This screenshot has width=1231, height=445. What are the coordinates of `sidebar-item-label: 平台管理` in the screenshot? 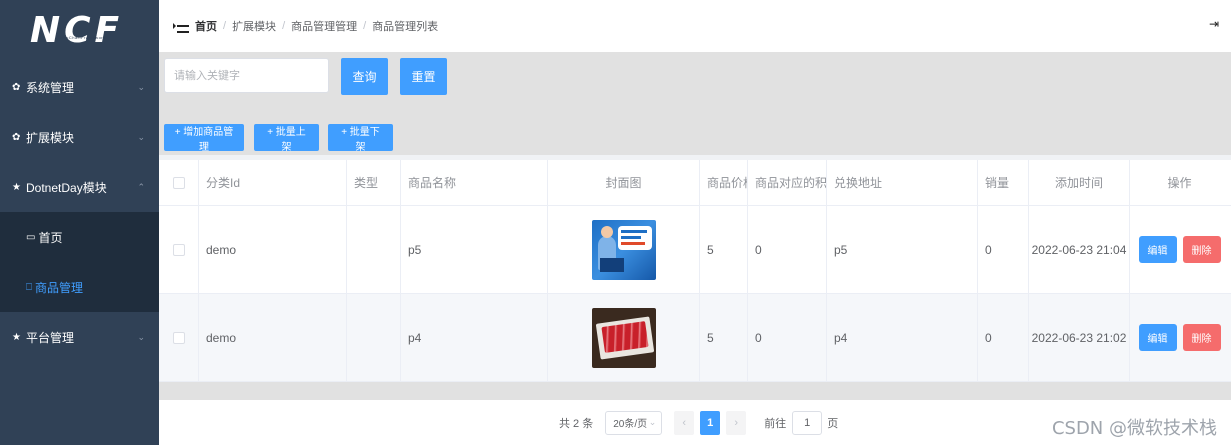 It's located at (50, 337).